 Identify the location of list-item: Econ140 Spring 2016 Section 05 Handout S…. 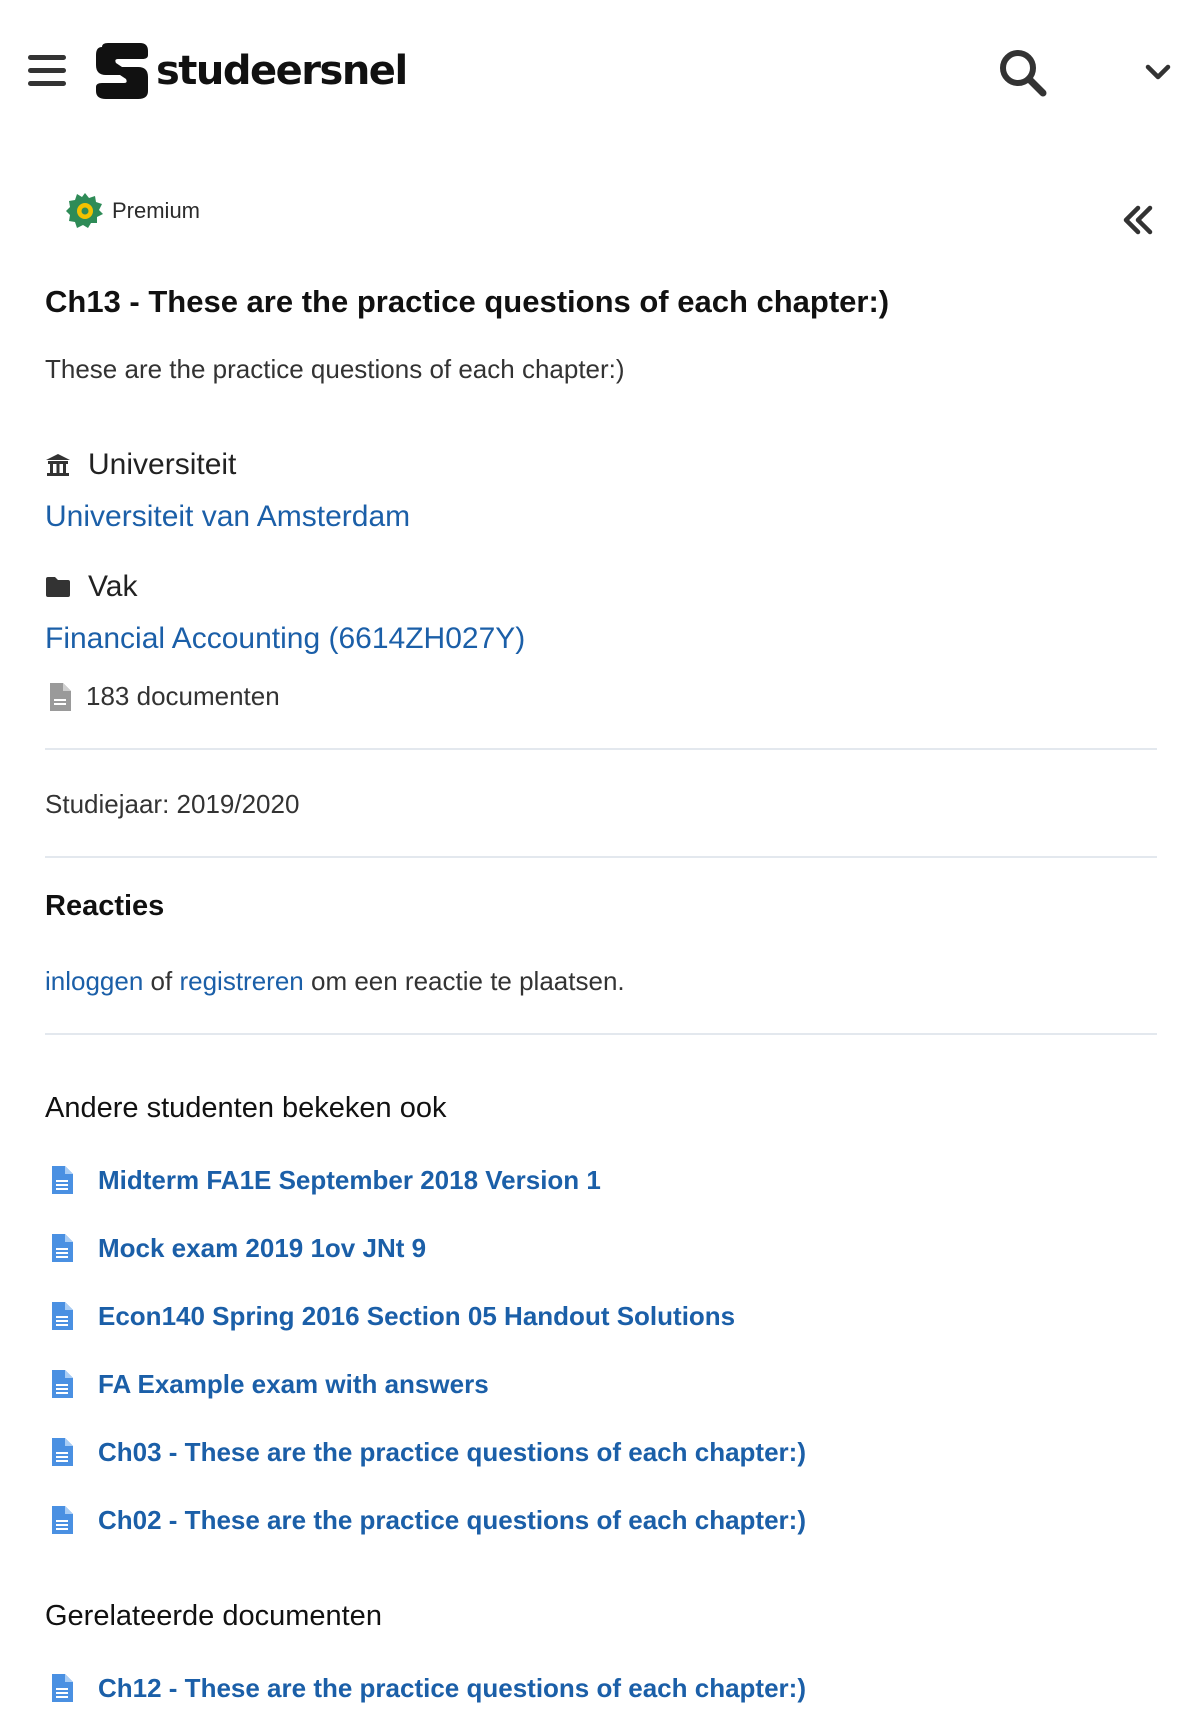
(428, 1316).